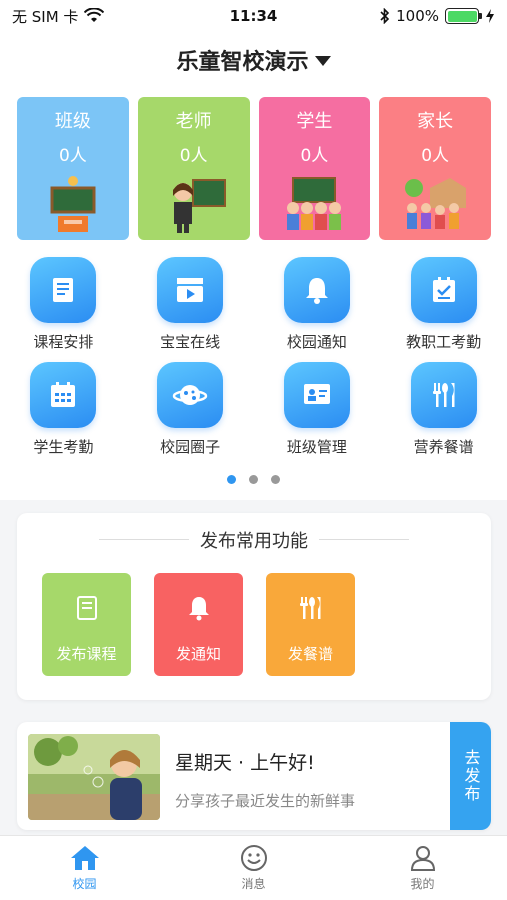 This screenshot has width=507, height=900. I want to click on status-right: 100%, so click(437, 16).